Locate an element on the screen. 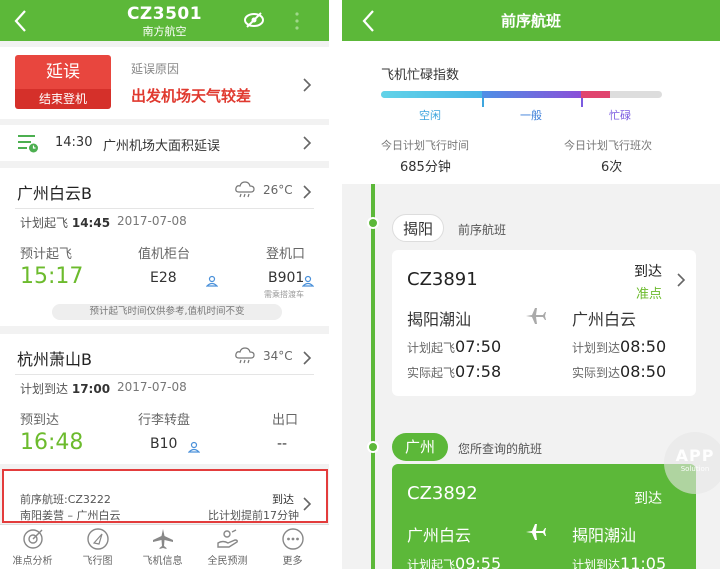  segment-description: 前序航班 is located at coordinates (482, 230).